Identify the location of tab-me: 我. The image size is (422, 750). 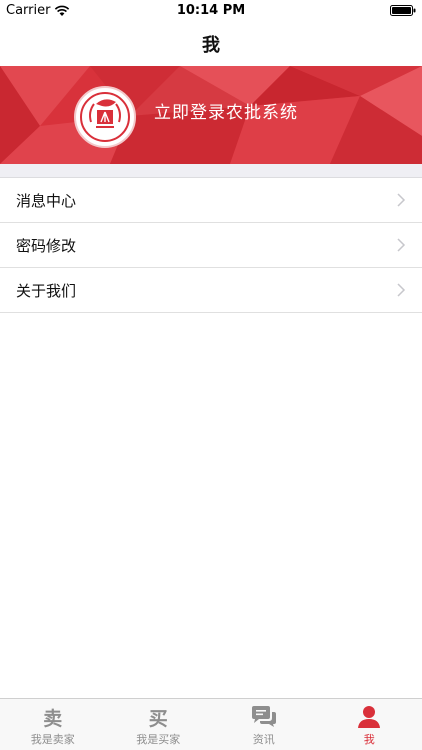
(369, 724).